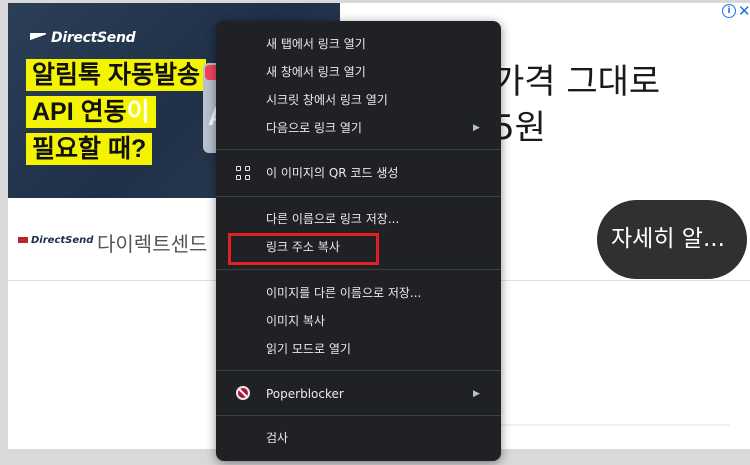 This screenshot has width=750, height=465. I want to click on menu-item-label: Poperblocker, so click(305, 394).